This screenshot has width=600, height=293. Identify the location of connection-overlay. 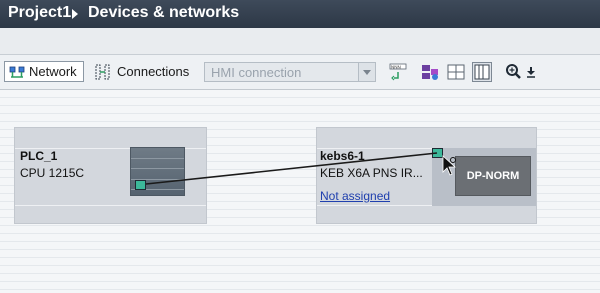
(301, 168).